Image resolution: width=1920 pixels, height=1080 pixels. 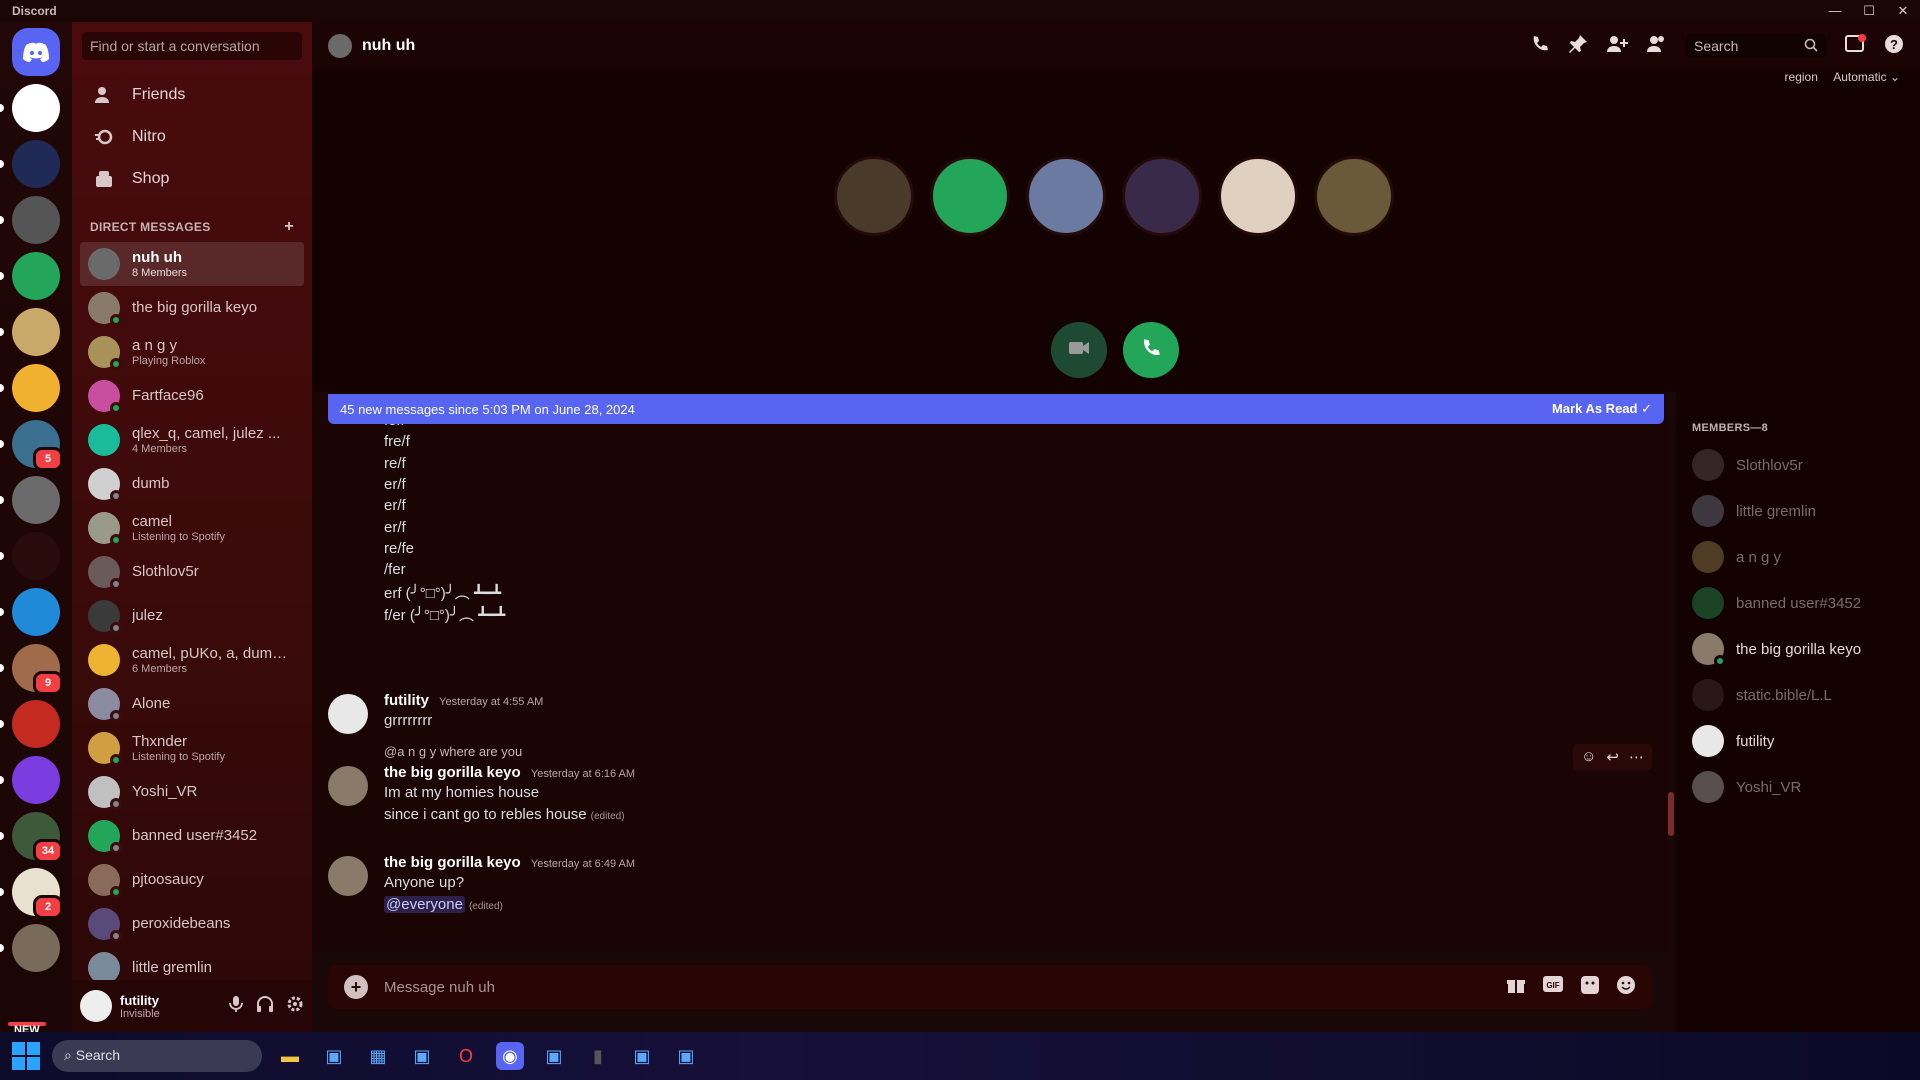 What do you see at coordinates (1636, 757) in the screenshot?
I see `more-icon: ⋯` at bounding box center [1636, 757].